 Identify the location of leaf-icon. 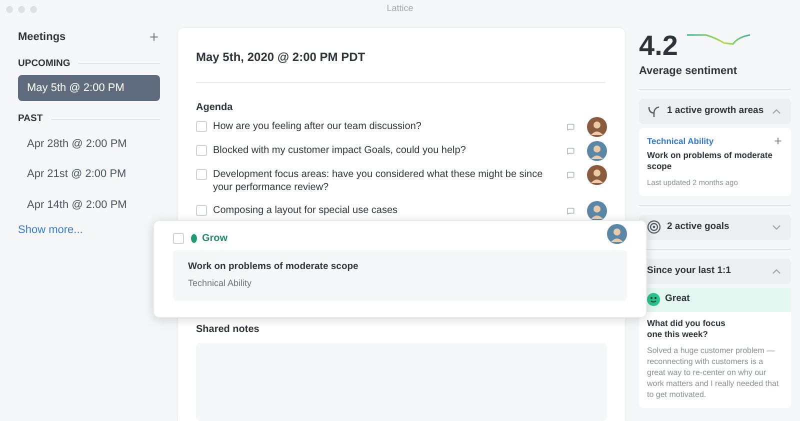
(194, 238).